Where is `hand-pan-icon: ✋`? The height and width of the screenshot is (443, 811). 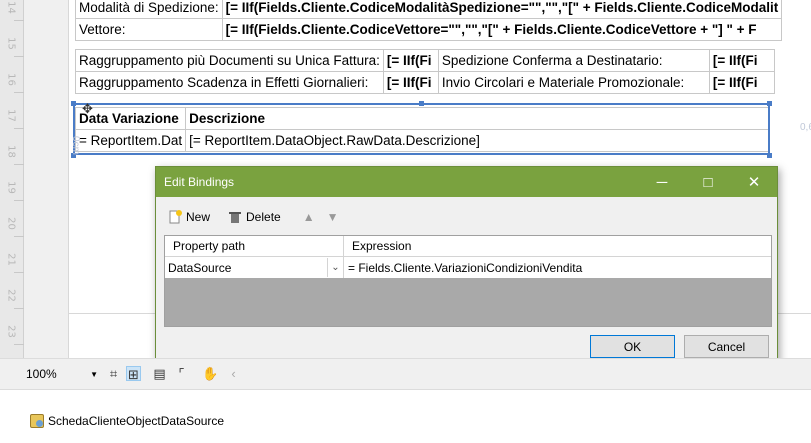 hand-pan-icon: ✋ is located at coordinates (210, 373).